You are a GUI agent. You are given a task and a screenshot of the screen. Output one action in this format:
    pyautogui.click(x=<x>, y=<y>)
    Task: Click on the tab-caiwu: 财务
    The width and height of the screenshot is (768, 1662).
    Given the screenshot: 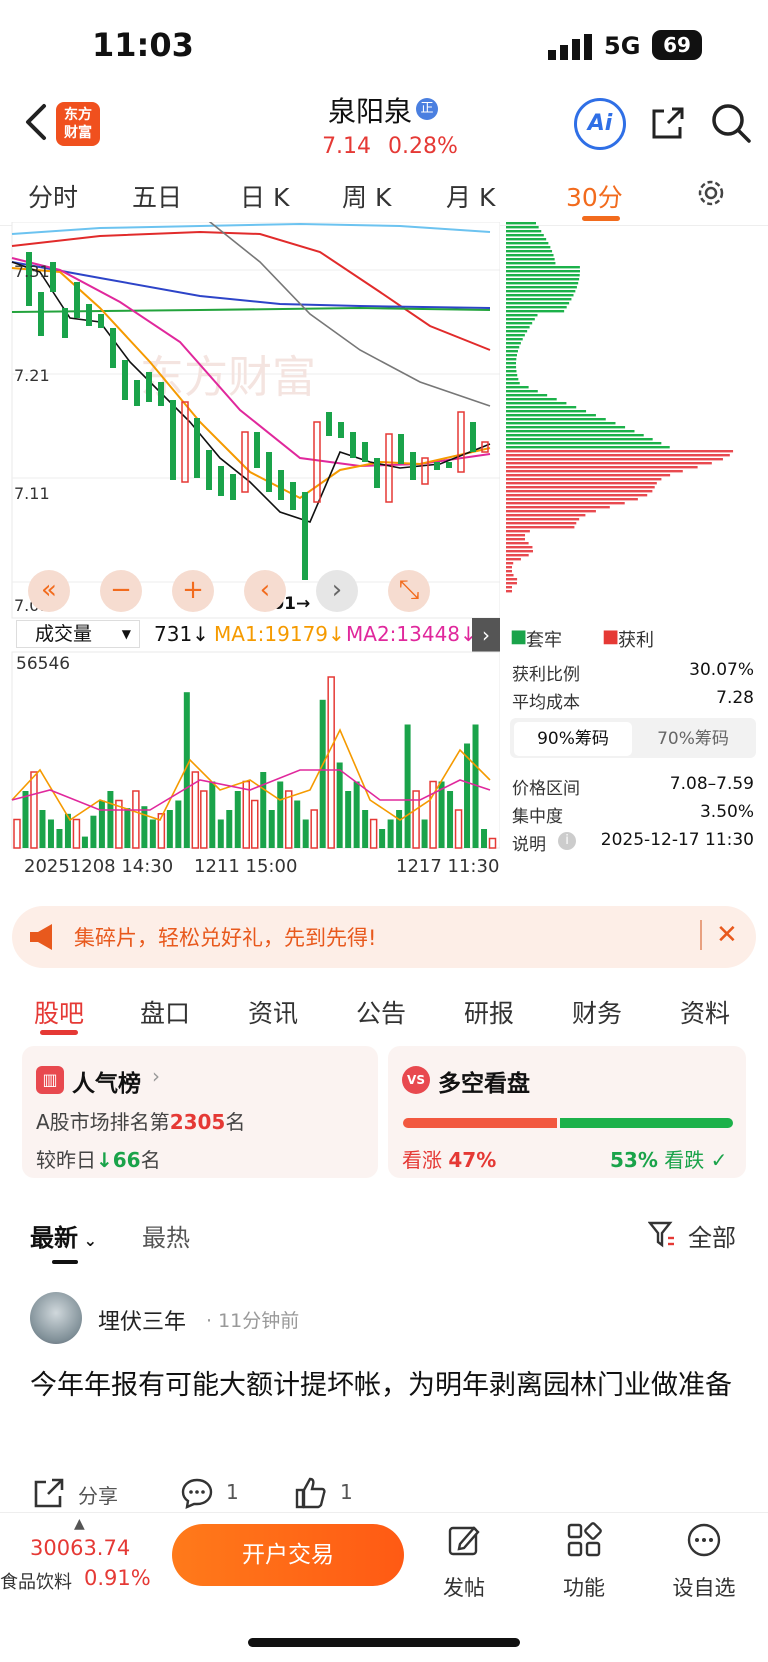 What is the action you would take?
    pyautogui.click(x=597, y=1012)
    